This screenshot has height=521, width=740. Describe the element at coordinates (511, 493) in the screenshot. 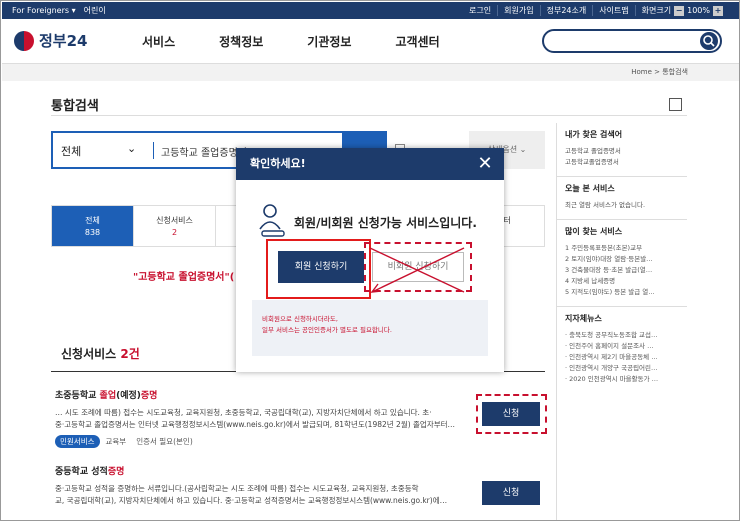

I see `apply-button: 신청` at that location.